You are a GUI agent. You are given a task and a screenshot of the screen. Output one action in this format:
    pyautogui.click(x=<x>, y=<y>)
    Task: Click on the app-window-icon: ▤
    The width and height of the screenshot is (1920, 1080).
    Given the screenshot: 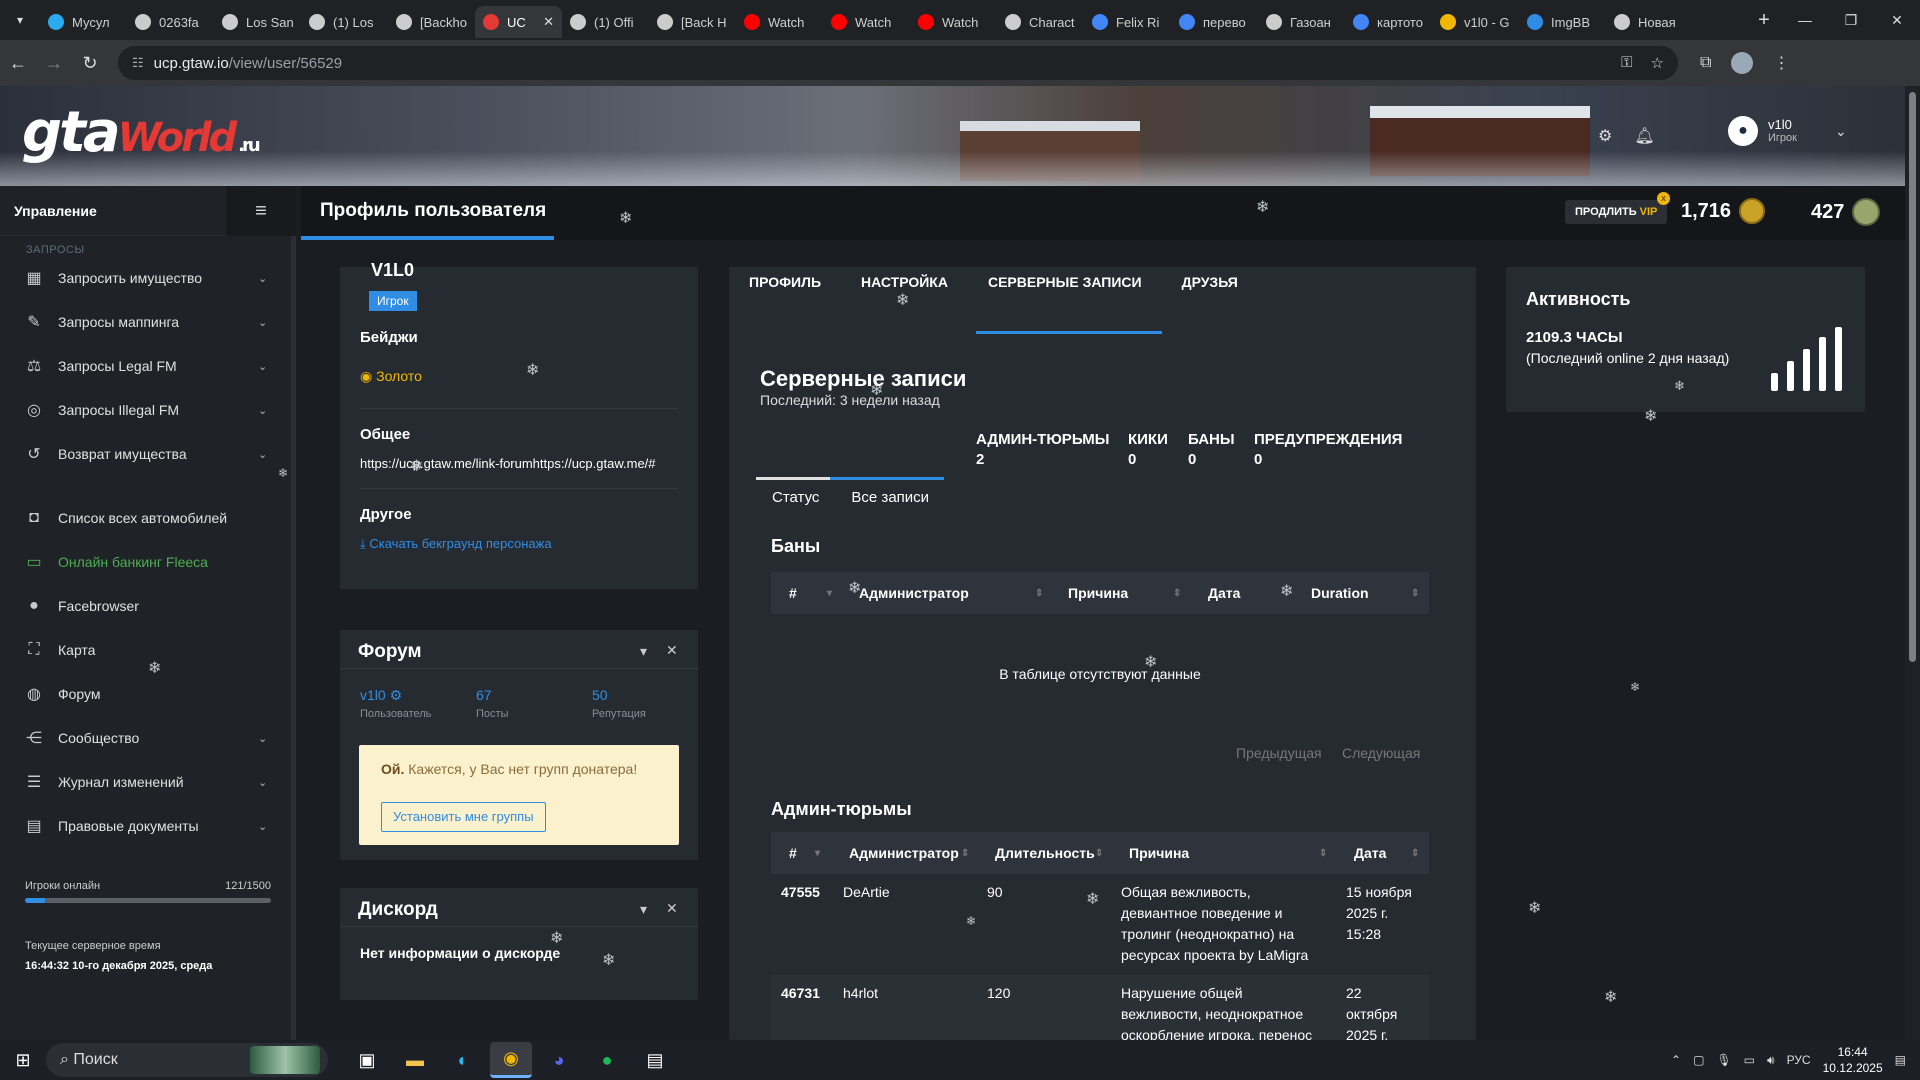 What is the action you would take?
    pyautogui.click(x=655, y=1060)
    